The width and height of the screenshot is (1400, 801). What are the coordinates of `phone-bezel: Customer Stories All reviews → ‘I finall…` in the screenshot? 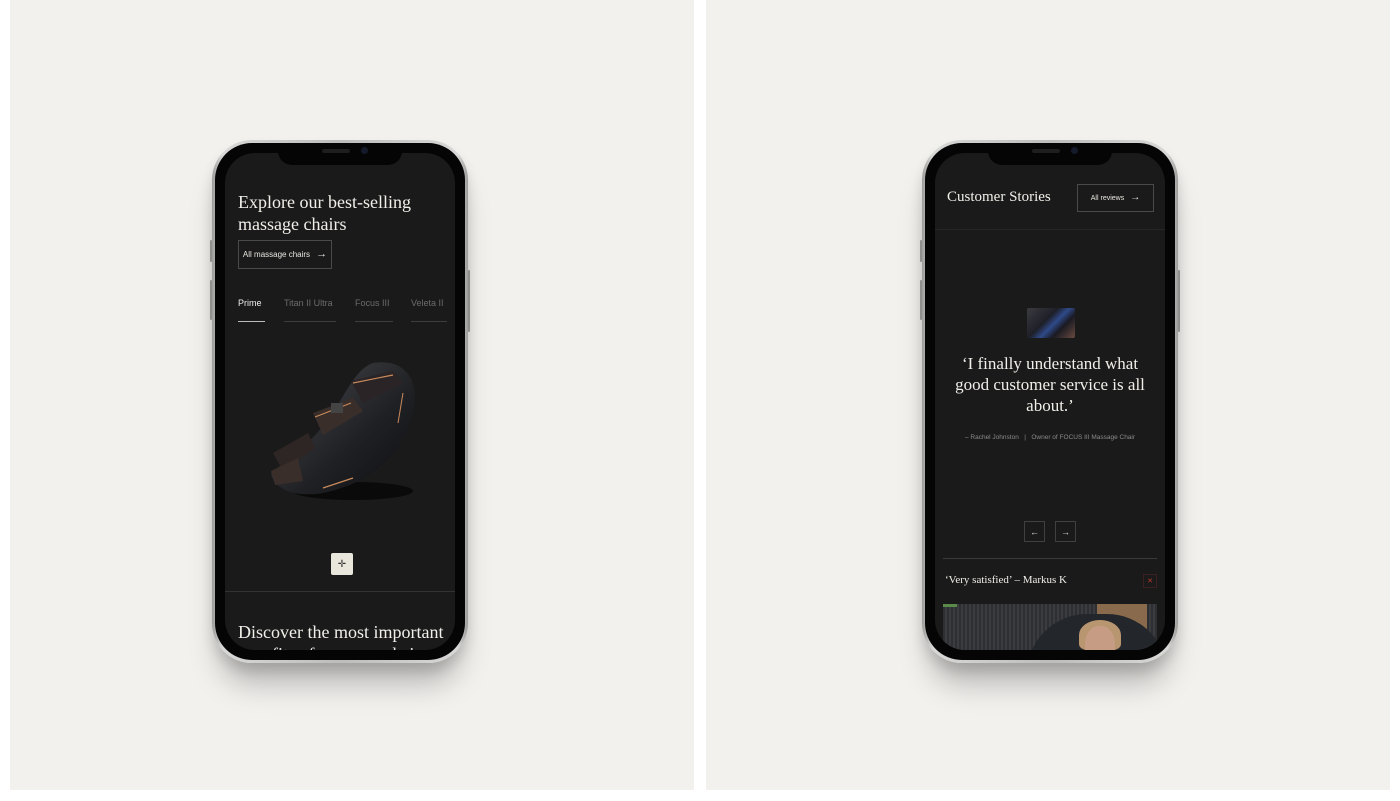 It's located at (1050, 401).